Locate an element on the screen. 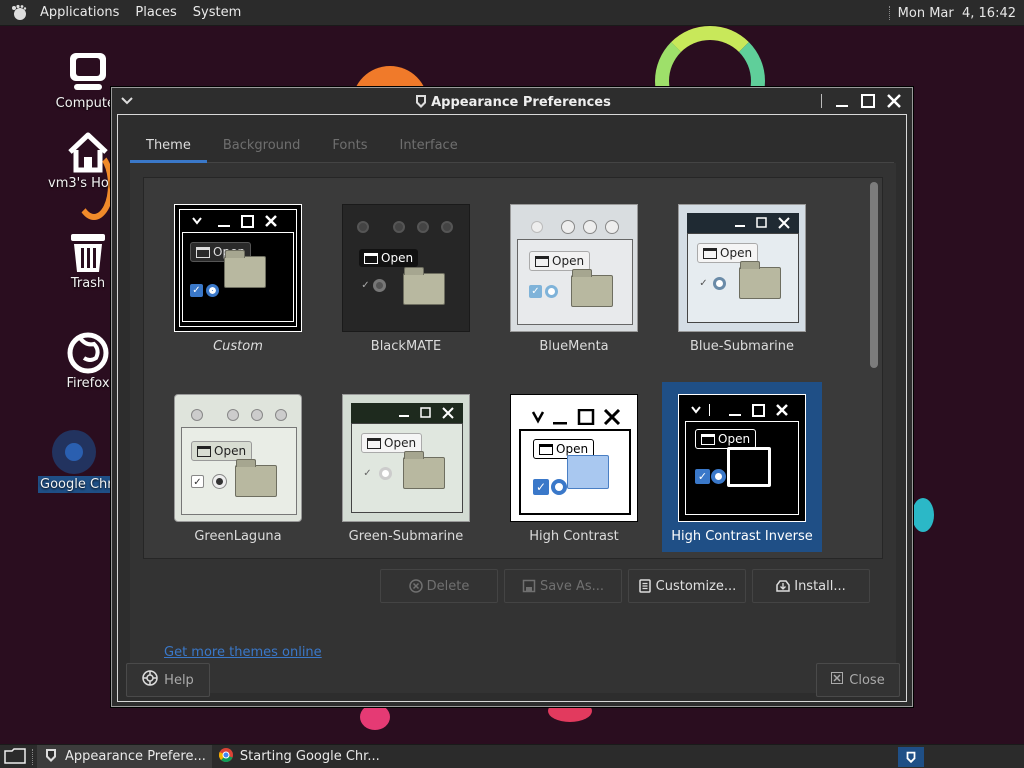 This screenshot has height=768, width=1024. customize-icon is located at coordinates (645, 586).